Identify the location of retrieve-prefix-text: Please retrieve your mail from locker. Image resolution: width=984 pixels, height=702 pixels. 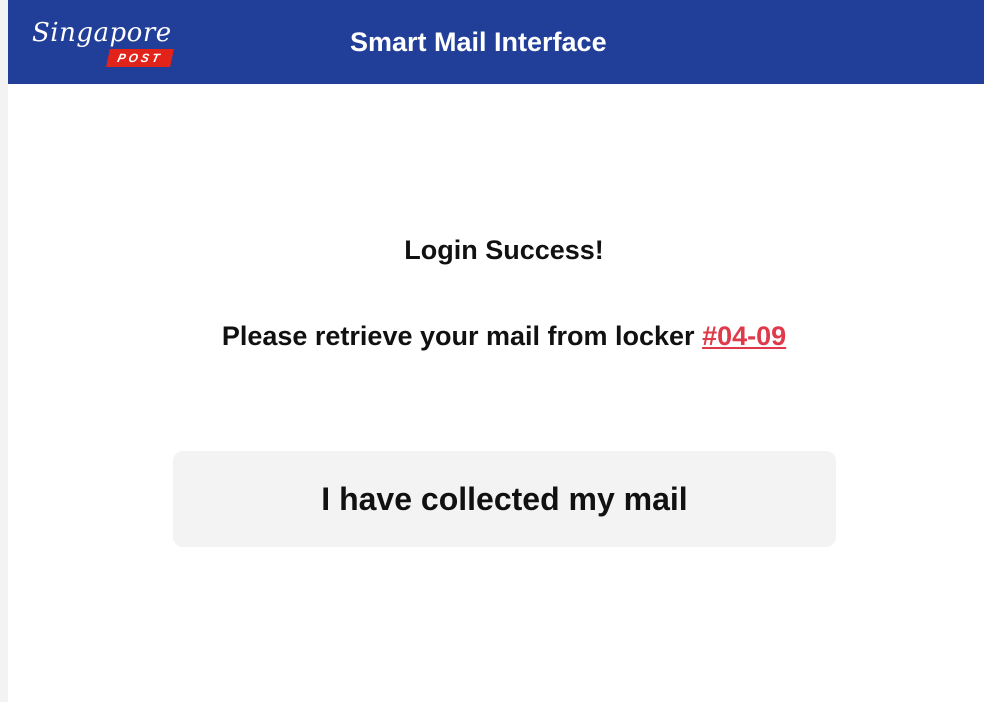
(462, 336).